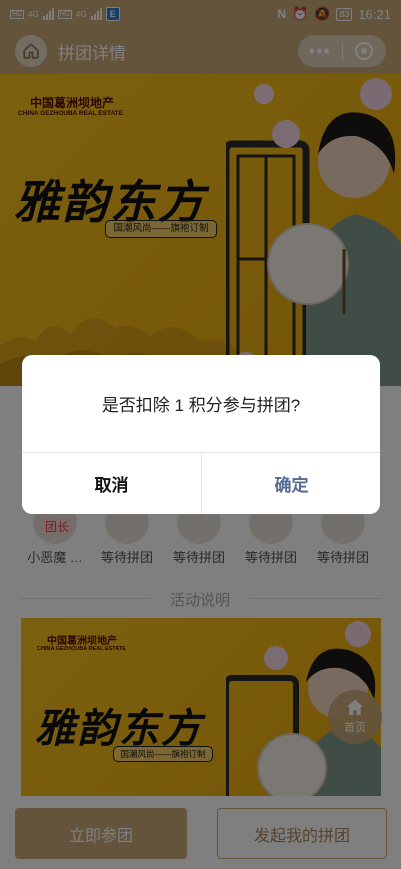 The image size is (401, 869). What do you see at coordinates (291, 483) in the screenshot?
I see `confirm-button: 确定` at bounding box center [291, 483].